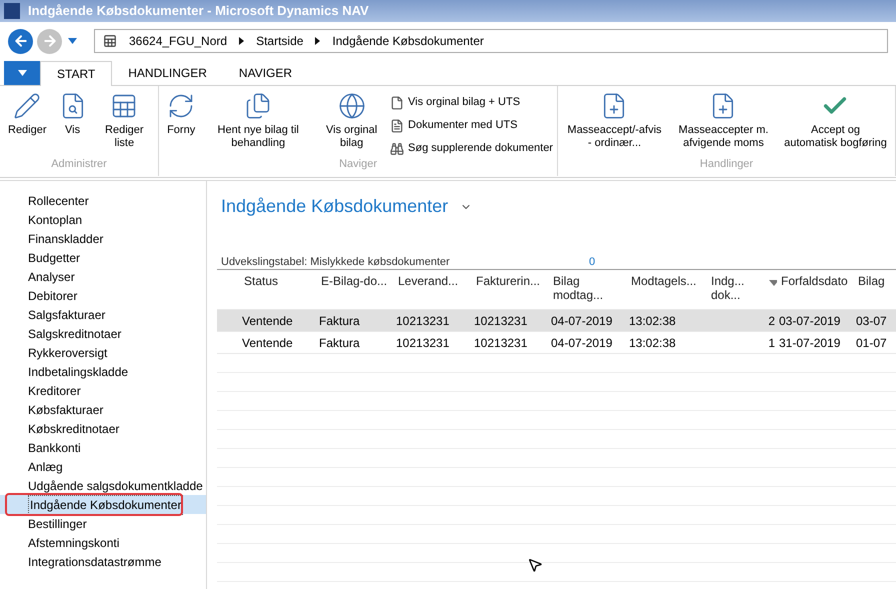 The image size is (896, 589). I want to click on group-label: Administrer, so click(79, 164).